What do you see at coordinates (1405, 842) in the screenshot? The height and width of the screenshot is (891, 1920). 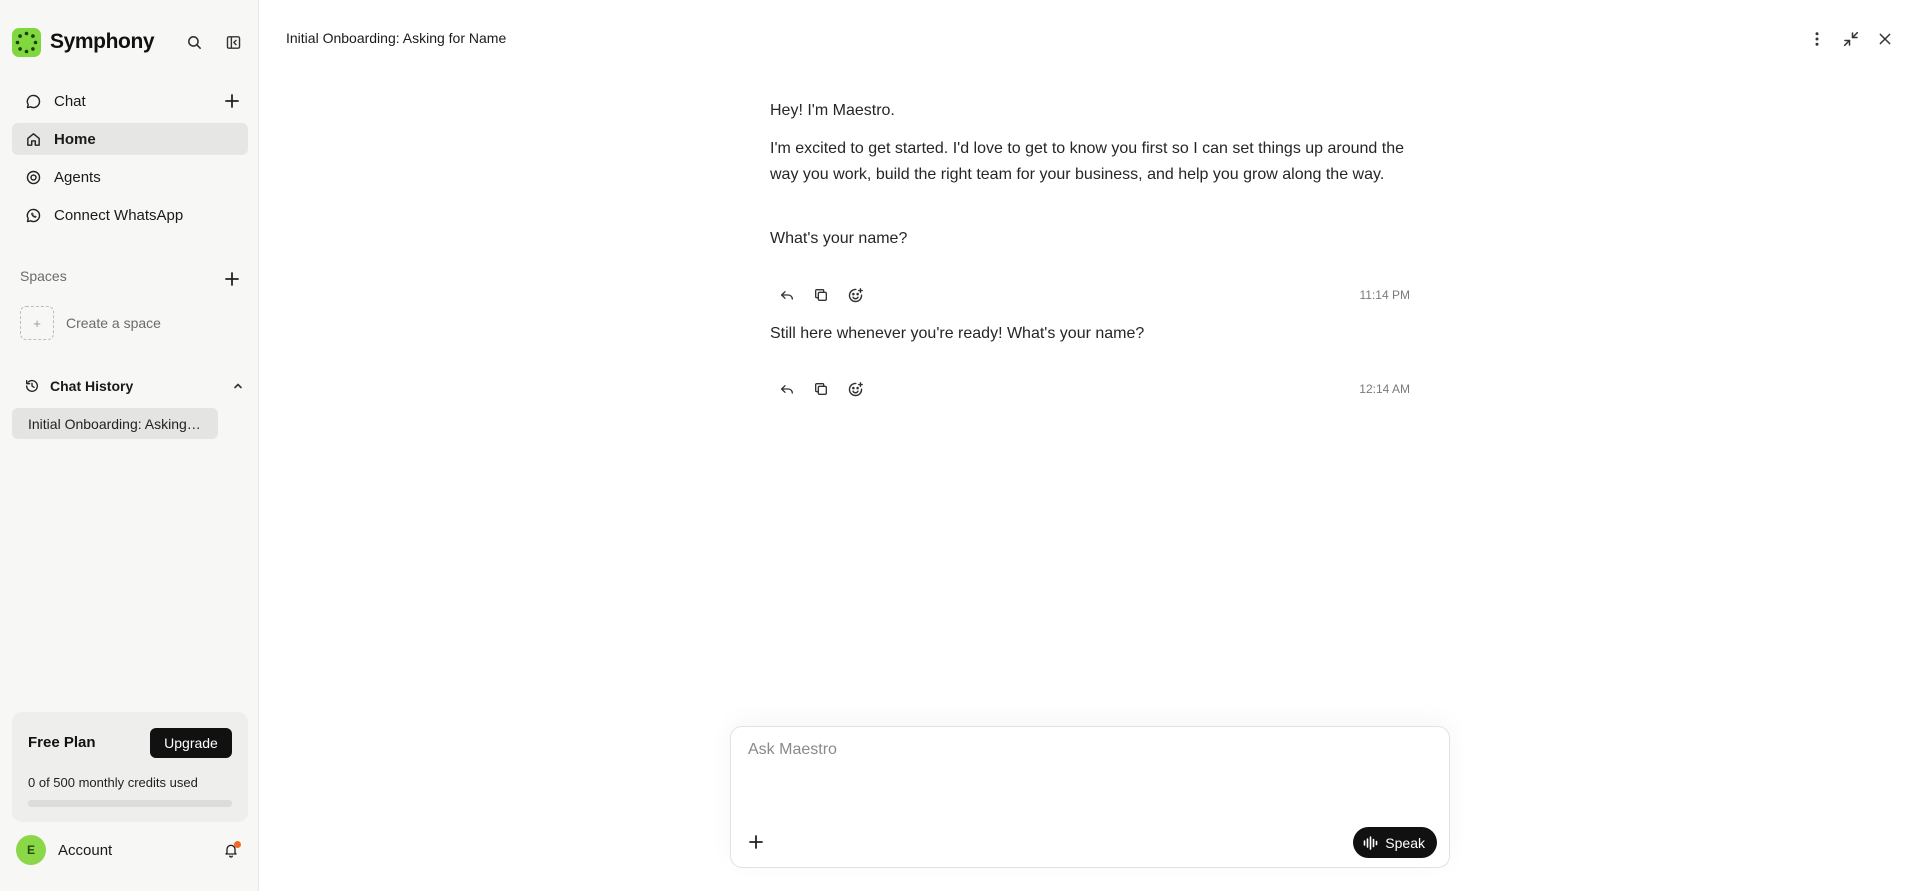 I see `speak-label: Speak` at bounding box center [1405, 842].